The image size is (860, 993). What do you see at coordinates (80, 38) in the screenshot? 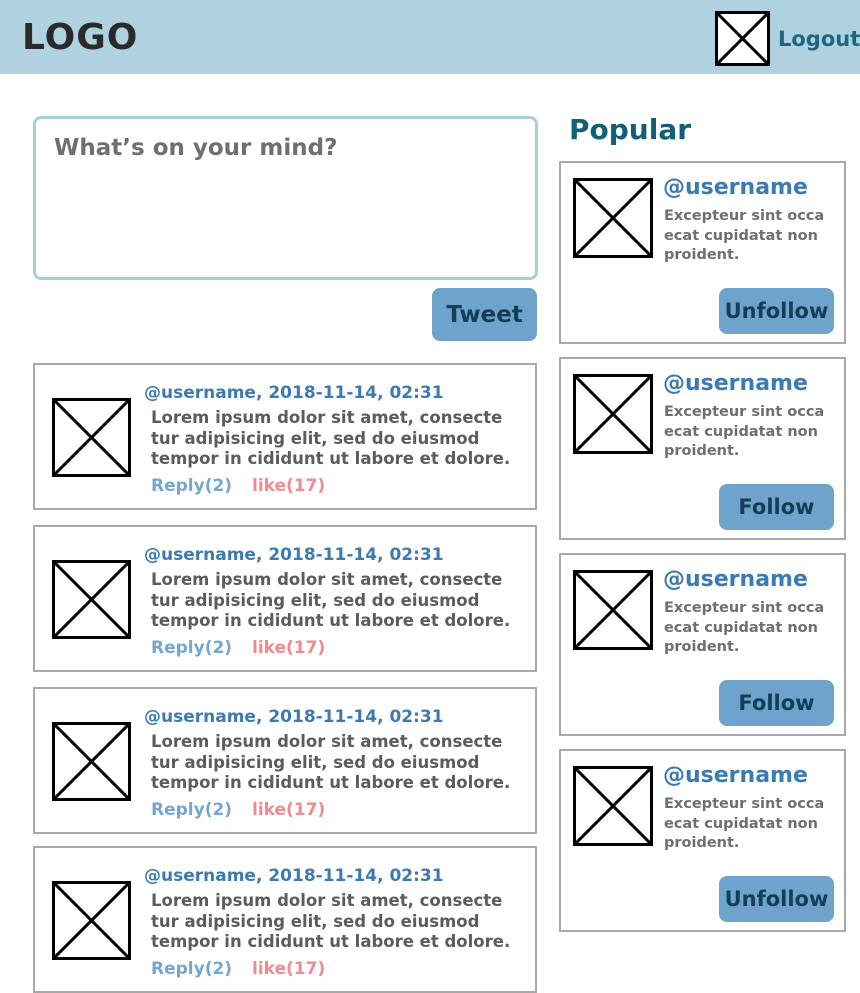
I see `logo: LOGO` at bounding box center [80, 38].